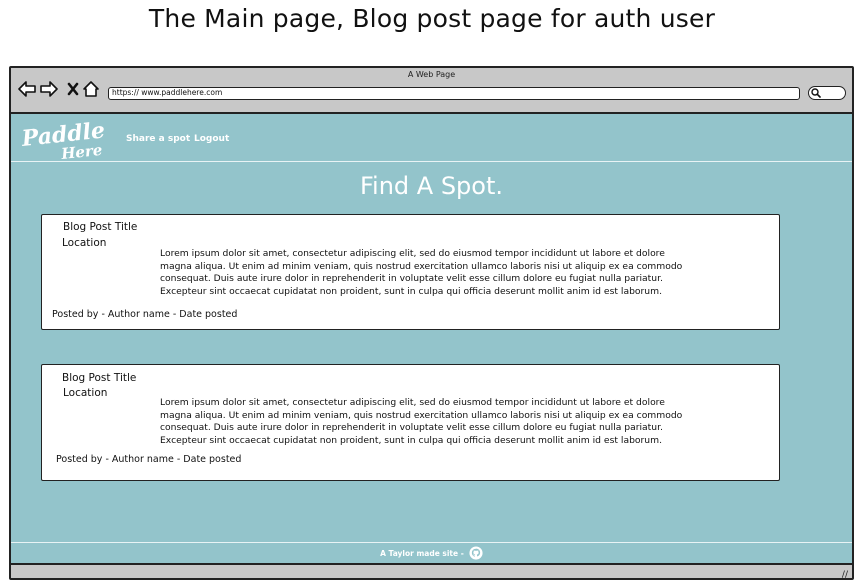  I want to click on browser-titlebar: A Web Page https:// www.paddlehere.com, so click(431, 91).